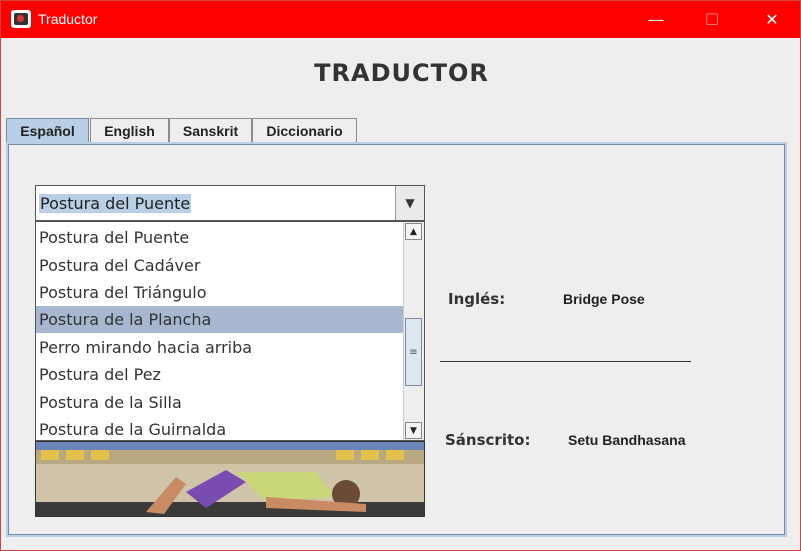 This screenshot has height=551, width=801. I want to click on app-icon, so click(21, 19).